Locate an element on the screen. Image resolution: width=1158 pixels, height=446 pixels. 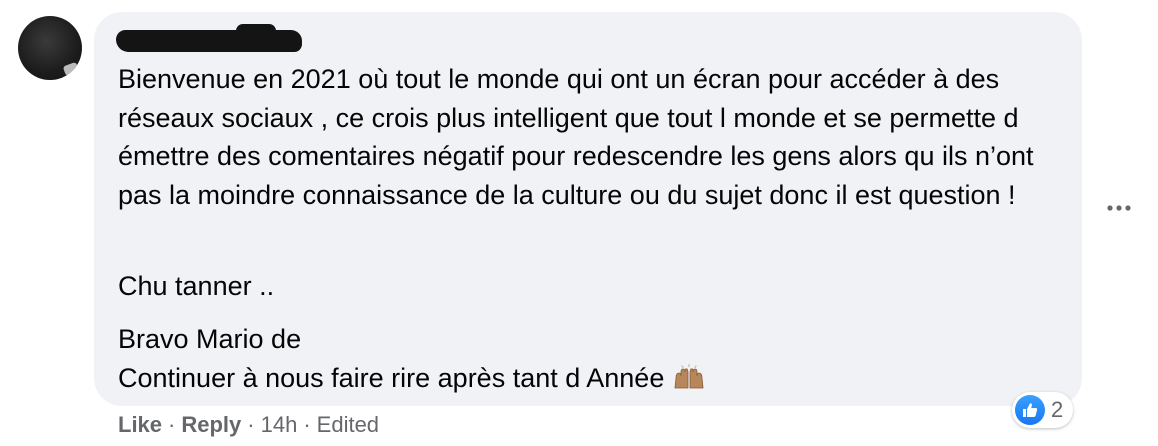
avatar is located at coordinates (50, 48).